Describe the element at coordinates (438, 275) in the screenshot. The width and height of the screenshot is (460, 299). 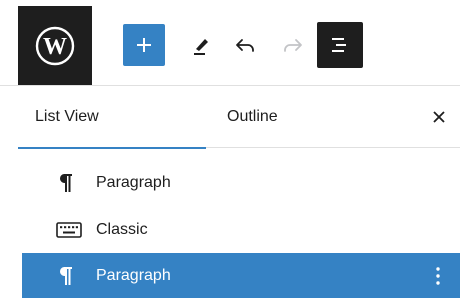
I see `more-vertical-icon` at that location.